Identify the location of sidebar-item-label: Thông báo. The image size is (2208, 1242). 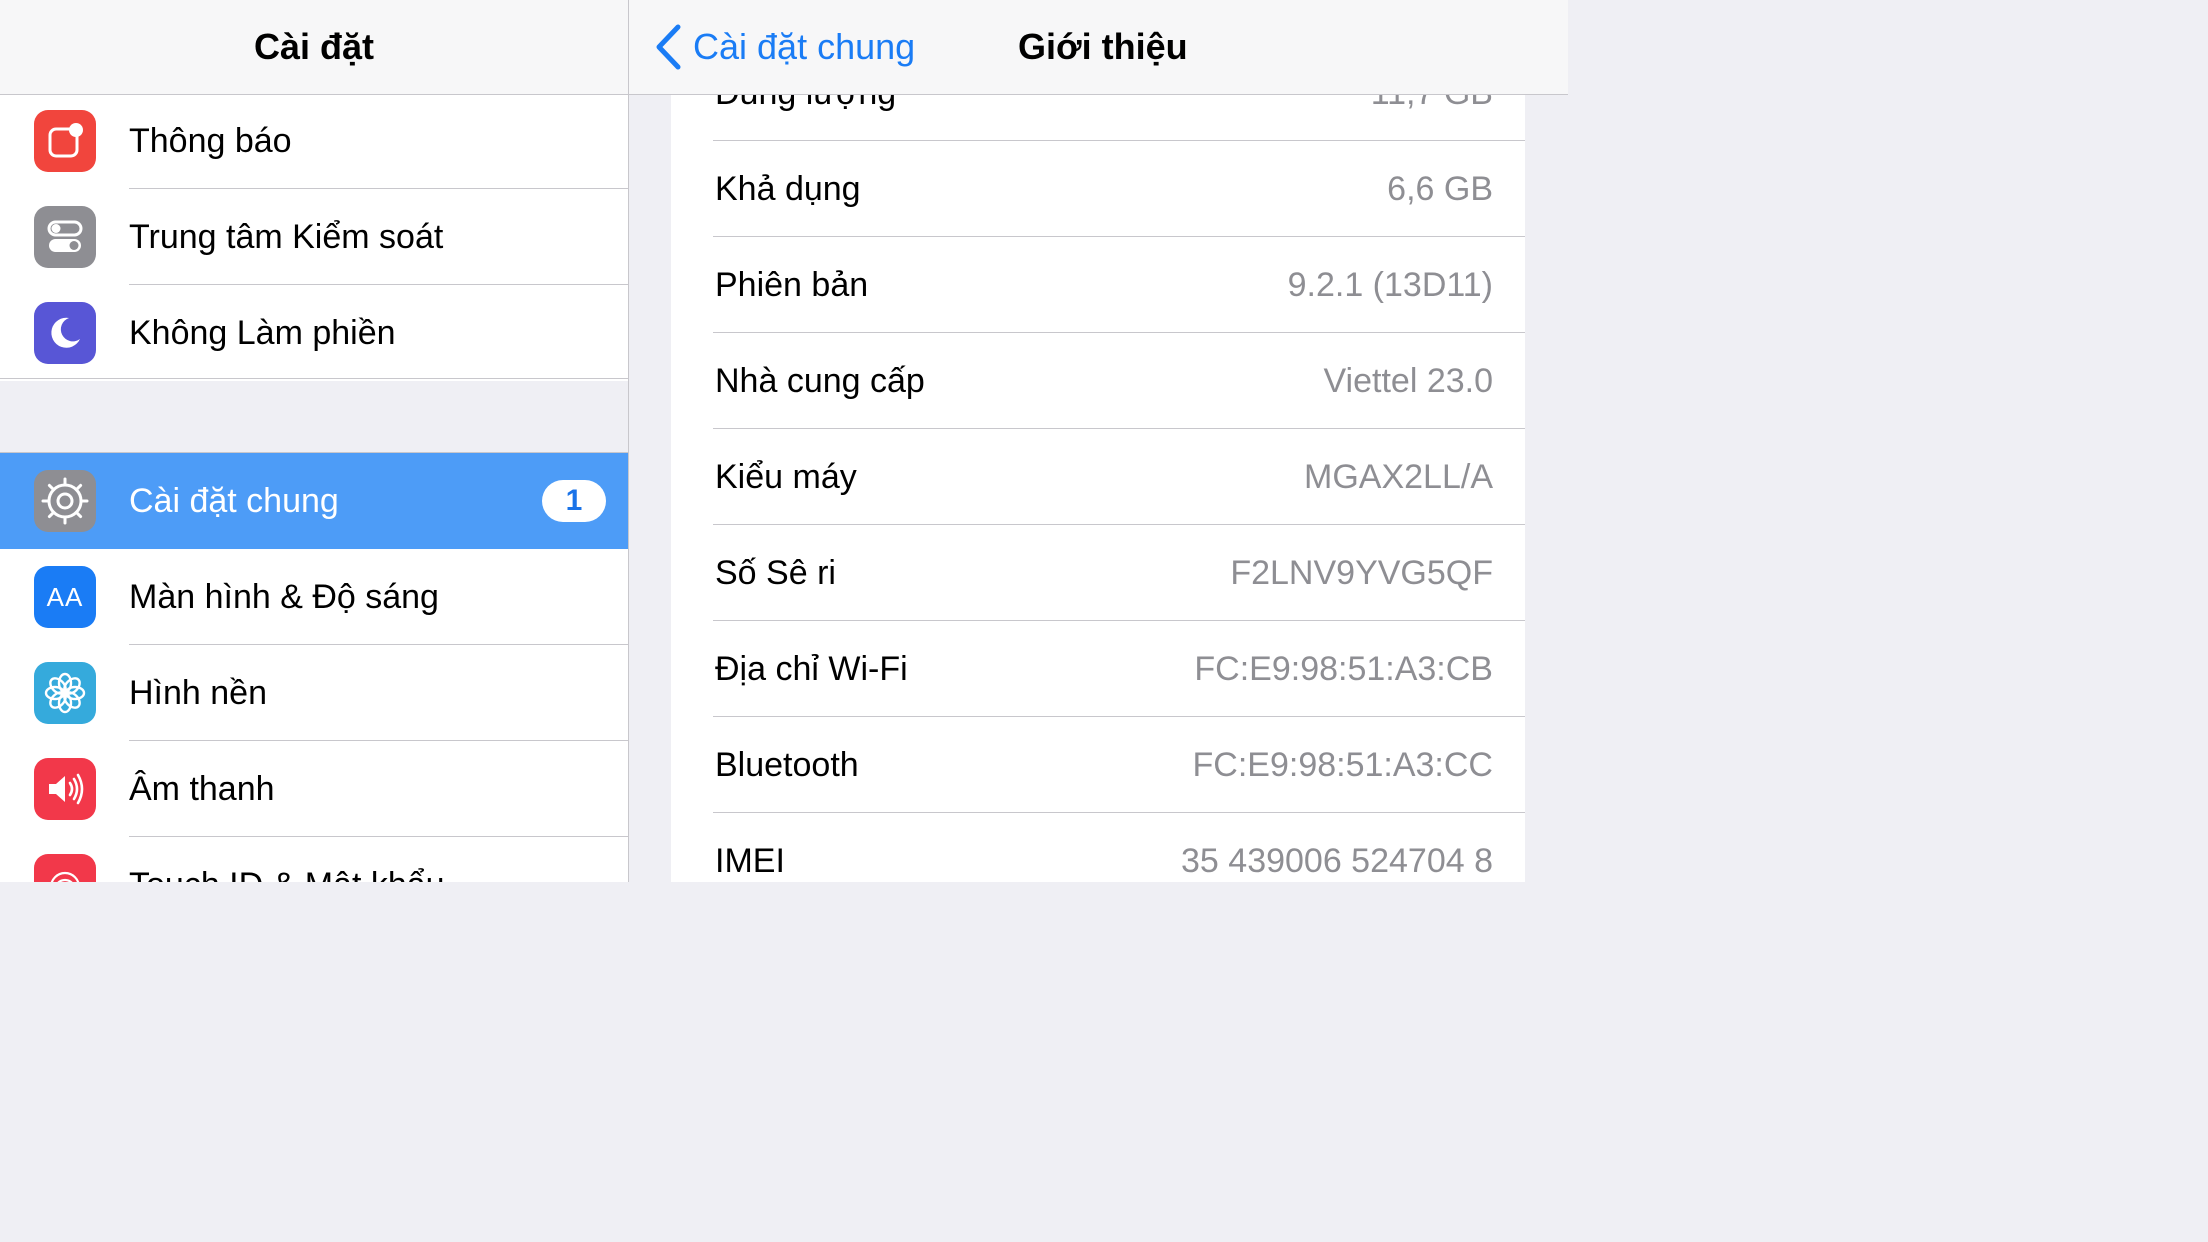
(210, 141).